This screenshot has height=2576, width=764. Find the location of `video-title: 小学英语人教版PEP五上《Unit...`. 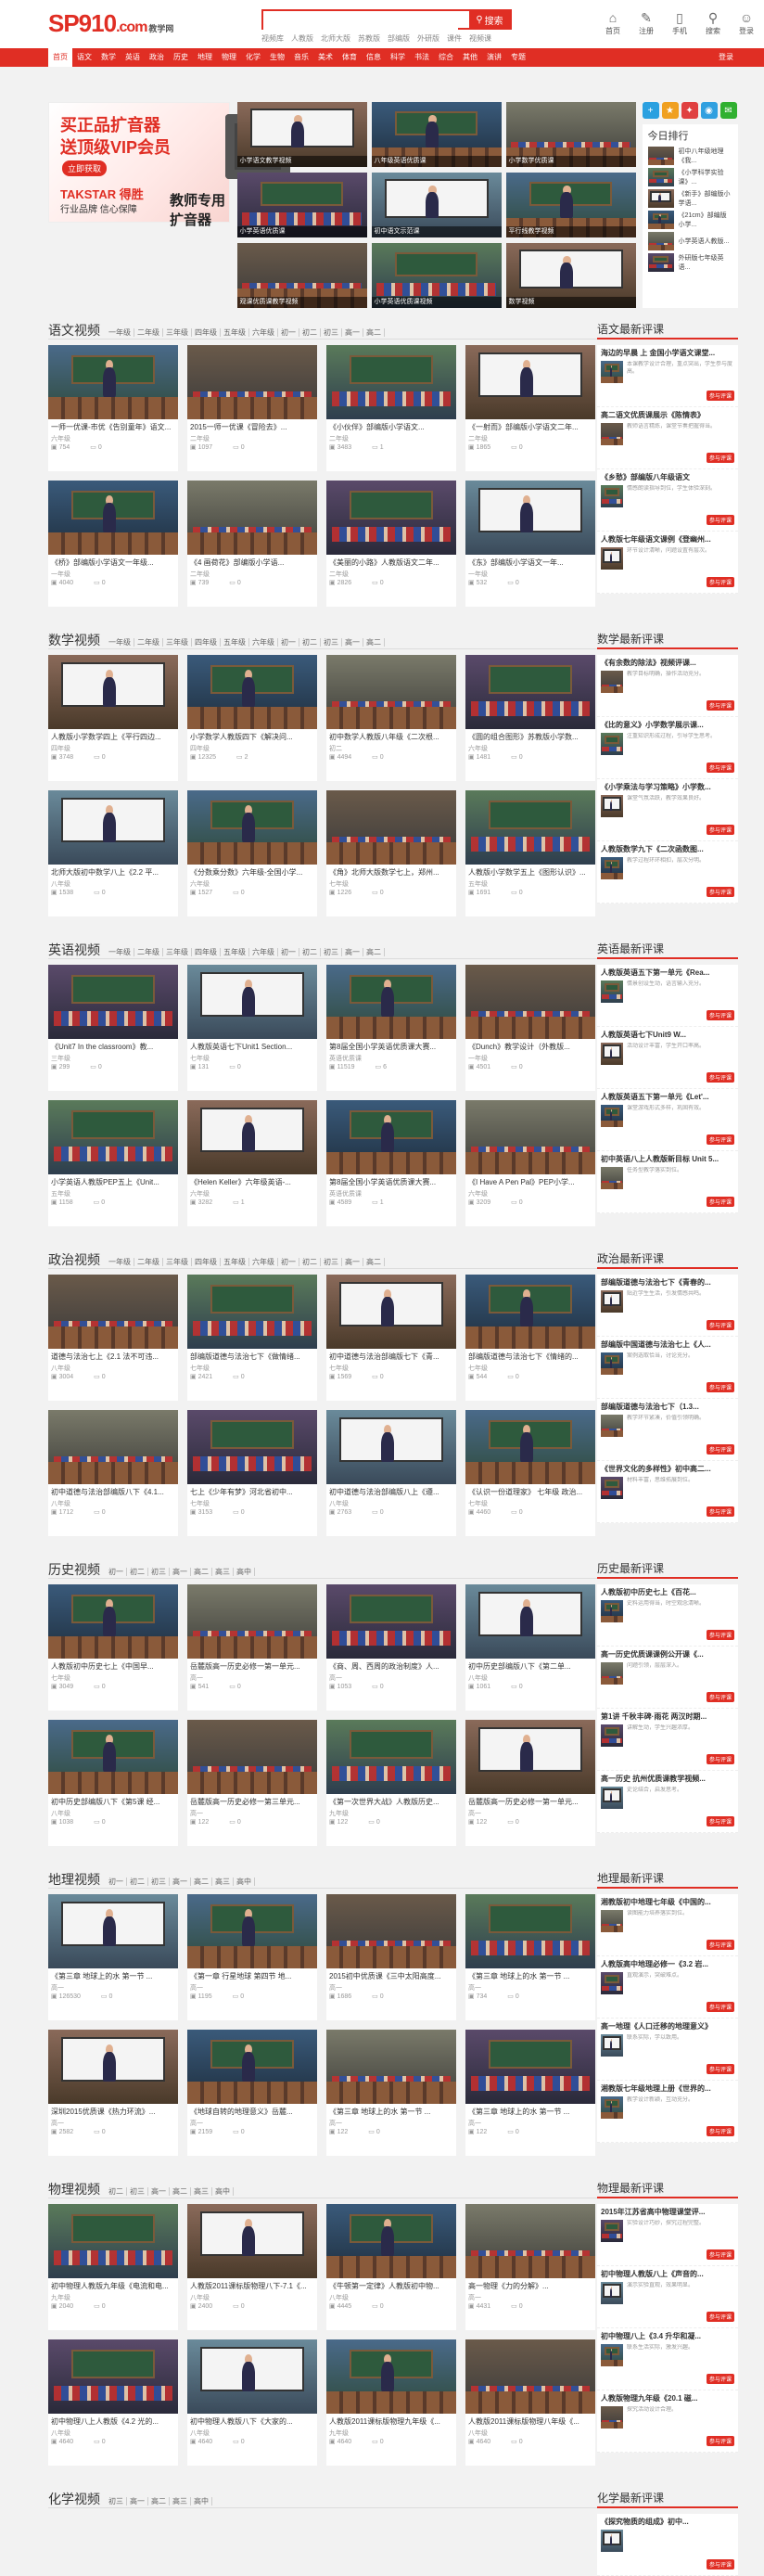

video-title: 小学英语人教版PEP五上《Unit... is located at coordinates (113, 1180).